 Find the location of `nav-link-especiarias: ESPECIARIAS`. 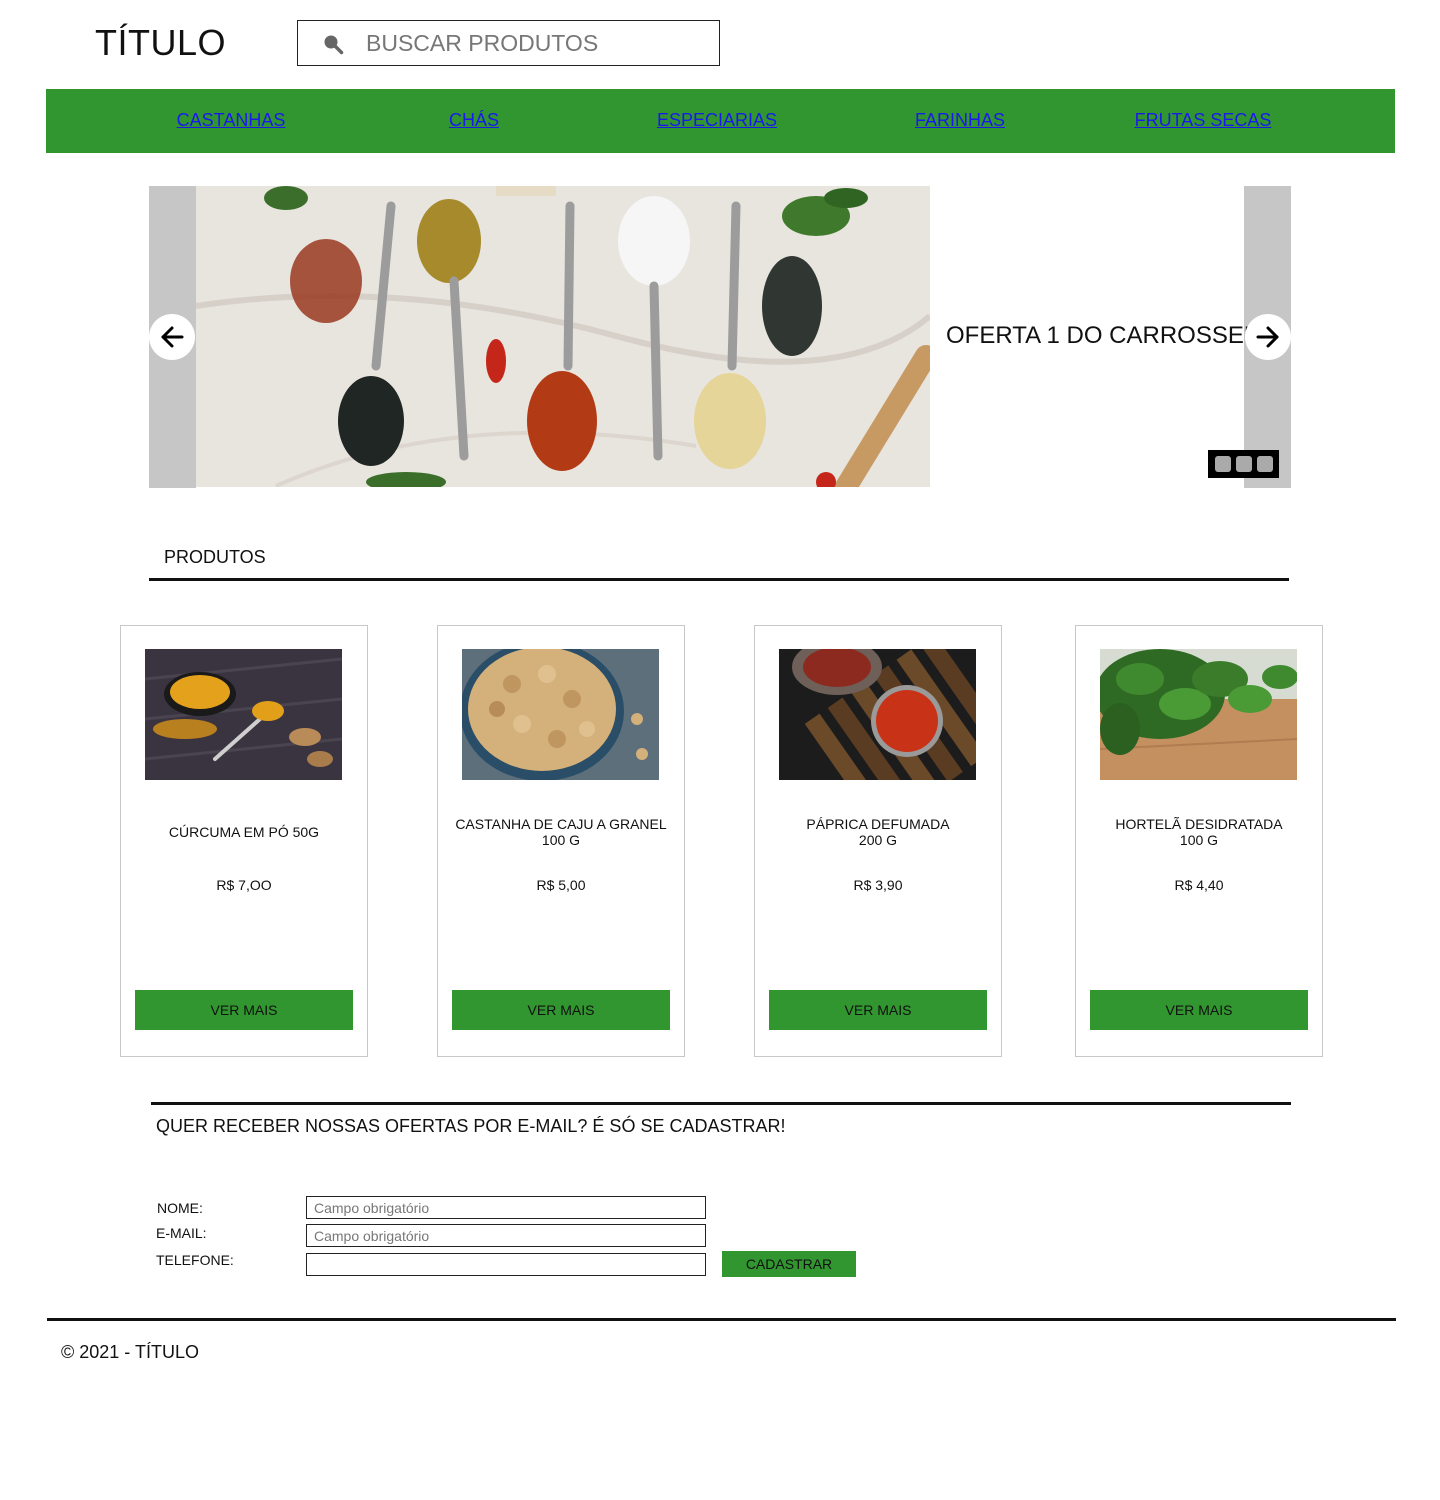

nav-link-especiarias: ESPECIARIAS is located at coordinates (717, 120).